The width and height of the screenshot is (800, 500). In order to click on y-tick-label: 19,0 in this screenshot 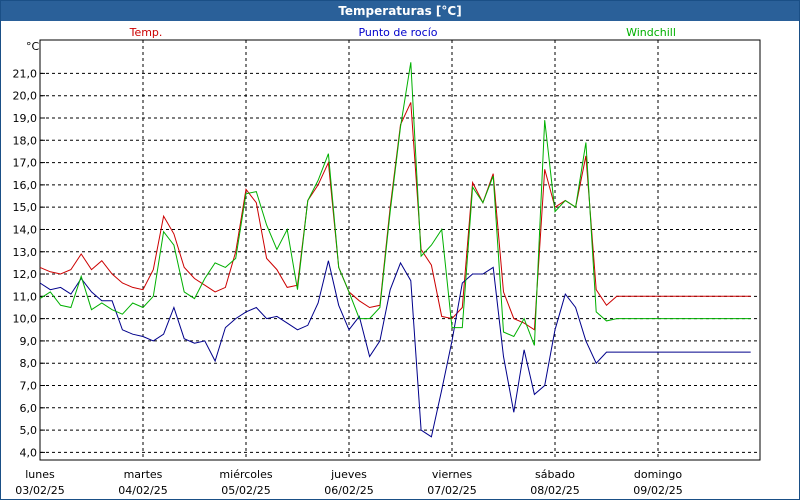, I will do `click(25, 118)`.